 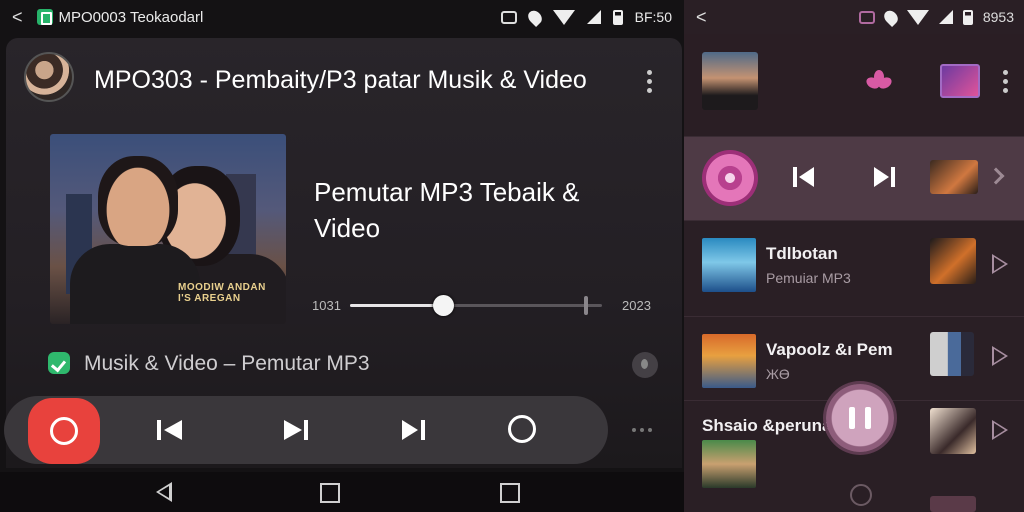 What do you see at coordinates (778, 374) in the screenshot?
I see `list-item-subtitle: ЖӨ` at bounding box center [778, 374].